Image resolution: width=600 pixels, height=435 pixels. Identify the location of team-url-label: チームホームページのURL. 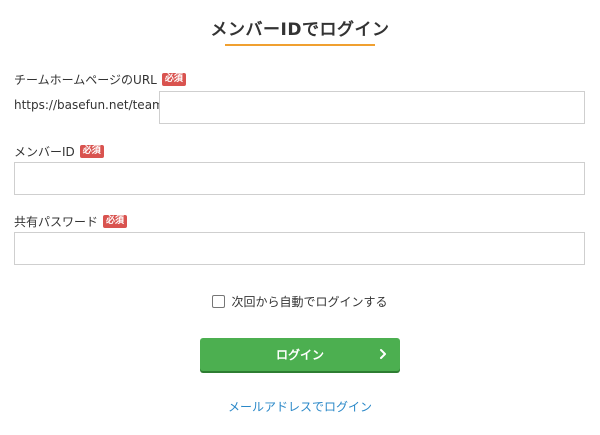
(85, 80).